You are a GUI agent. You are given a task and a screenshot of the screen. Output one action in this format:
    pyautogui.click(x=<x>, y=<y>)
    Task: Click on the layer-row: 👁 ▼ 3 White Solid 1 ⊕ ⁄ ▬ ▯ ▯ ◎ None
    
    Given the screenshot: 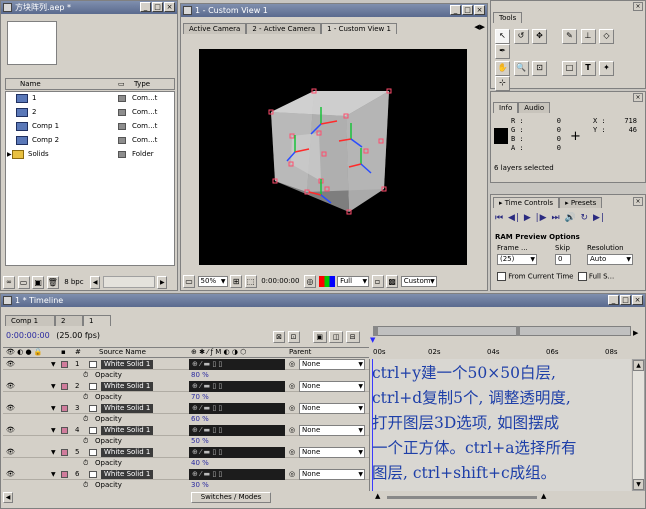 What is the action you would take?
    pyautogui.click(x=186, y=408)
    